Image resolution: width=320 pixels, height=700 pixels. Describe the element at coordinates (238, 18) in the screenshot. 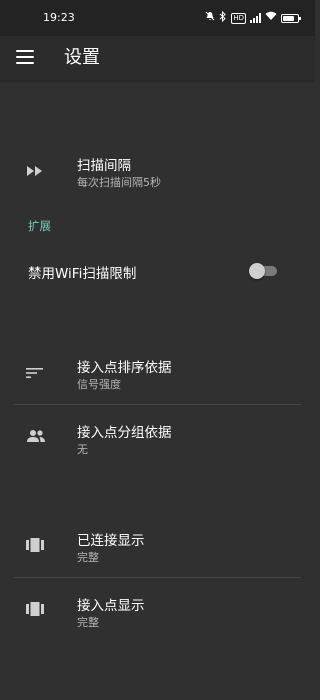

I see `network-badge: HD` at that location.